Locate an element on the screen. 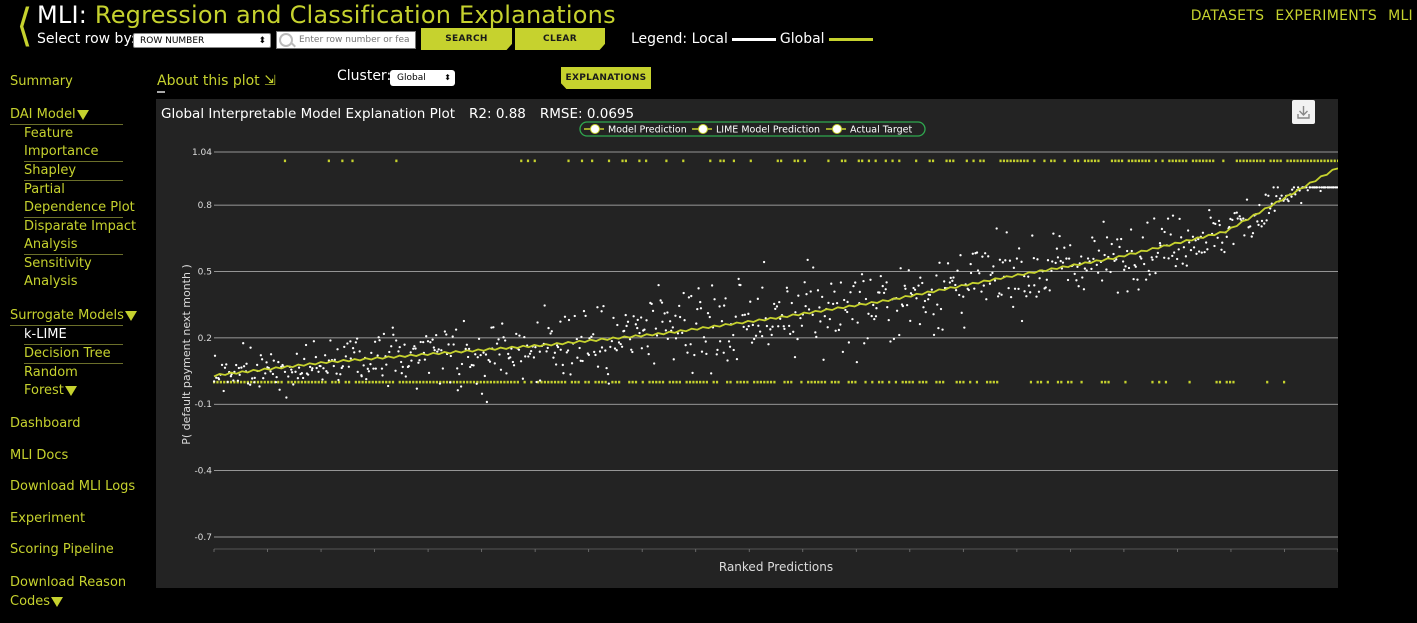 The image size is (1417, 623). sidebar-item-download-reason: Download Reason is located at coordinates (68, 583).